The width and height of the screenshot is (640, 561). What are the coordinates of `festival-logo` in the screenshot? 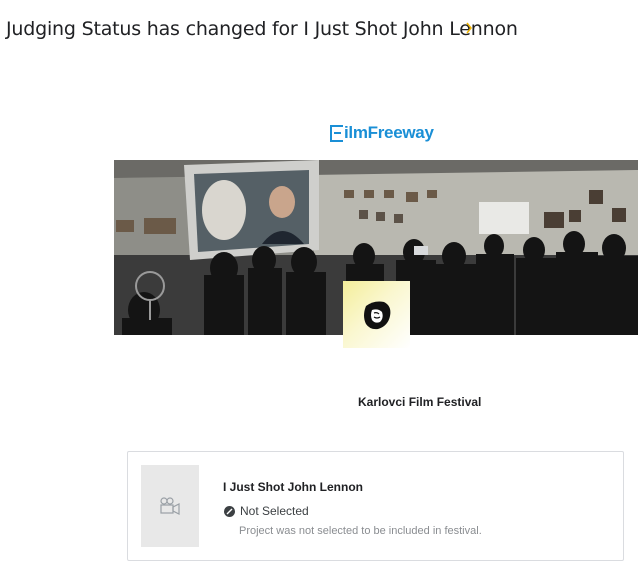 It's located at (376, 314).